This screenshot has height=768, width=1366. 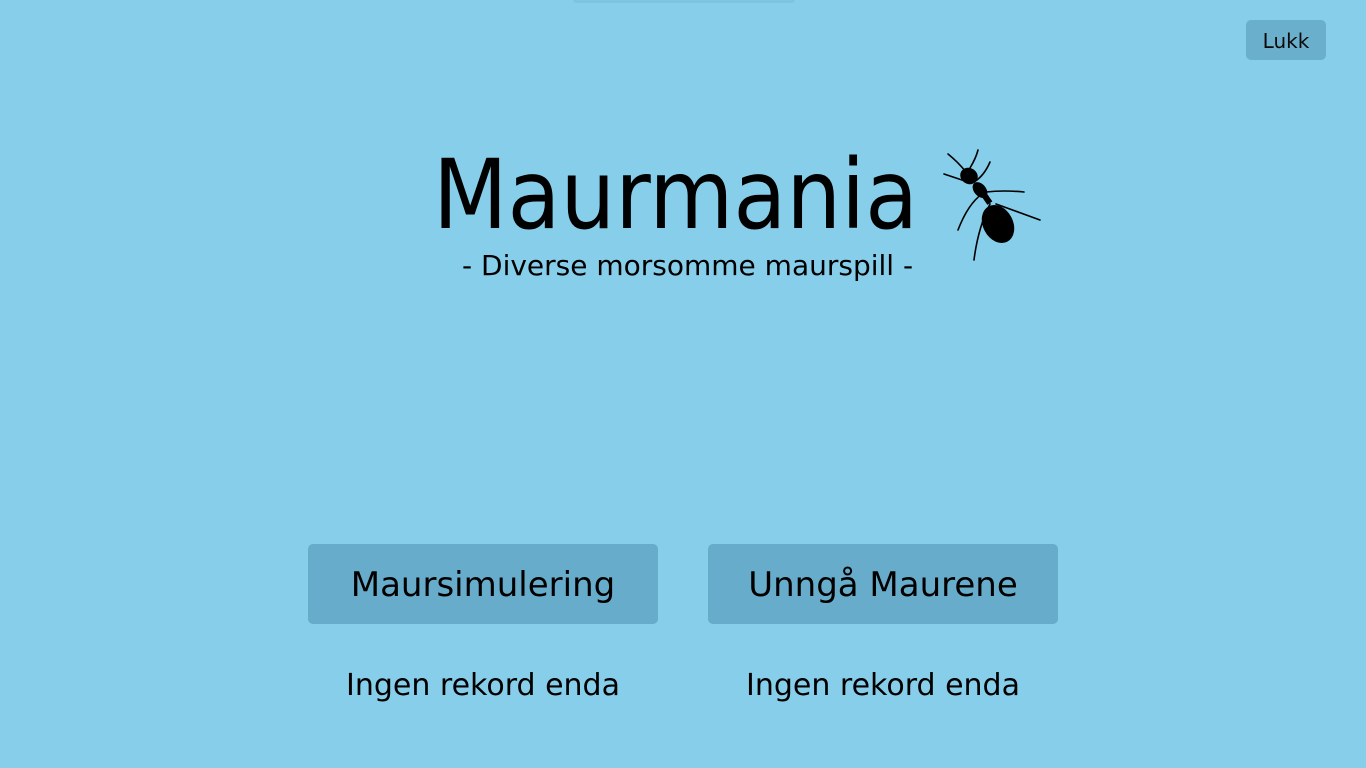 I want to click on ant-simulation-record: Ingen rekord enda, so click(x=483, y=685).